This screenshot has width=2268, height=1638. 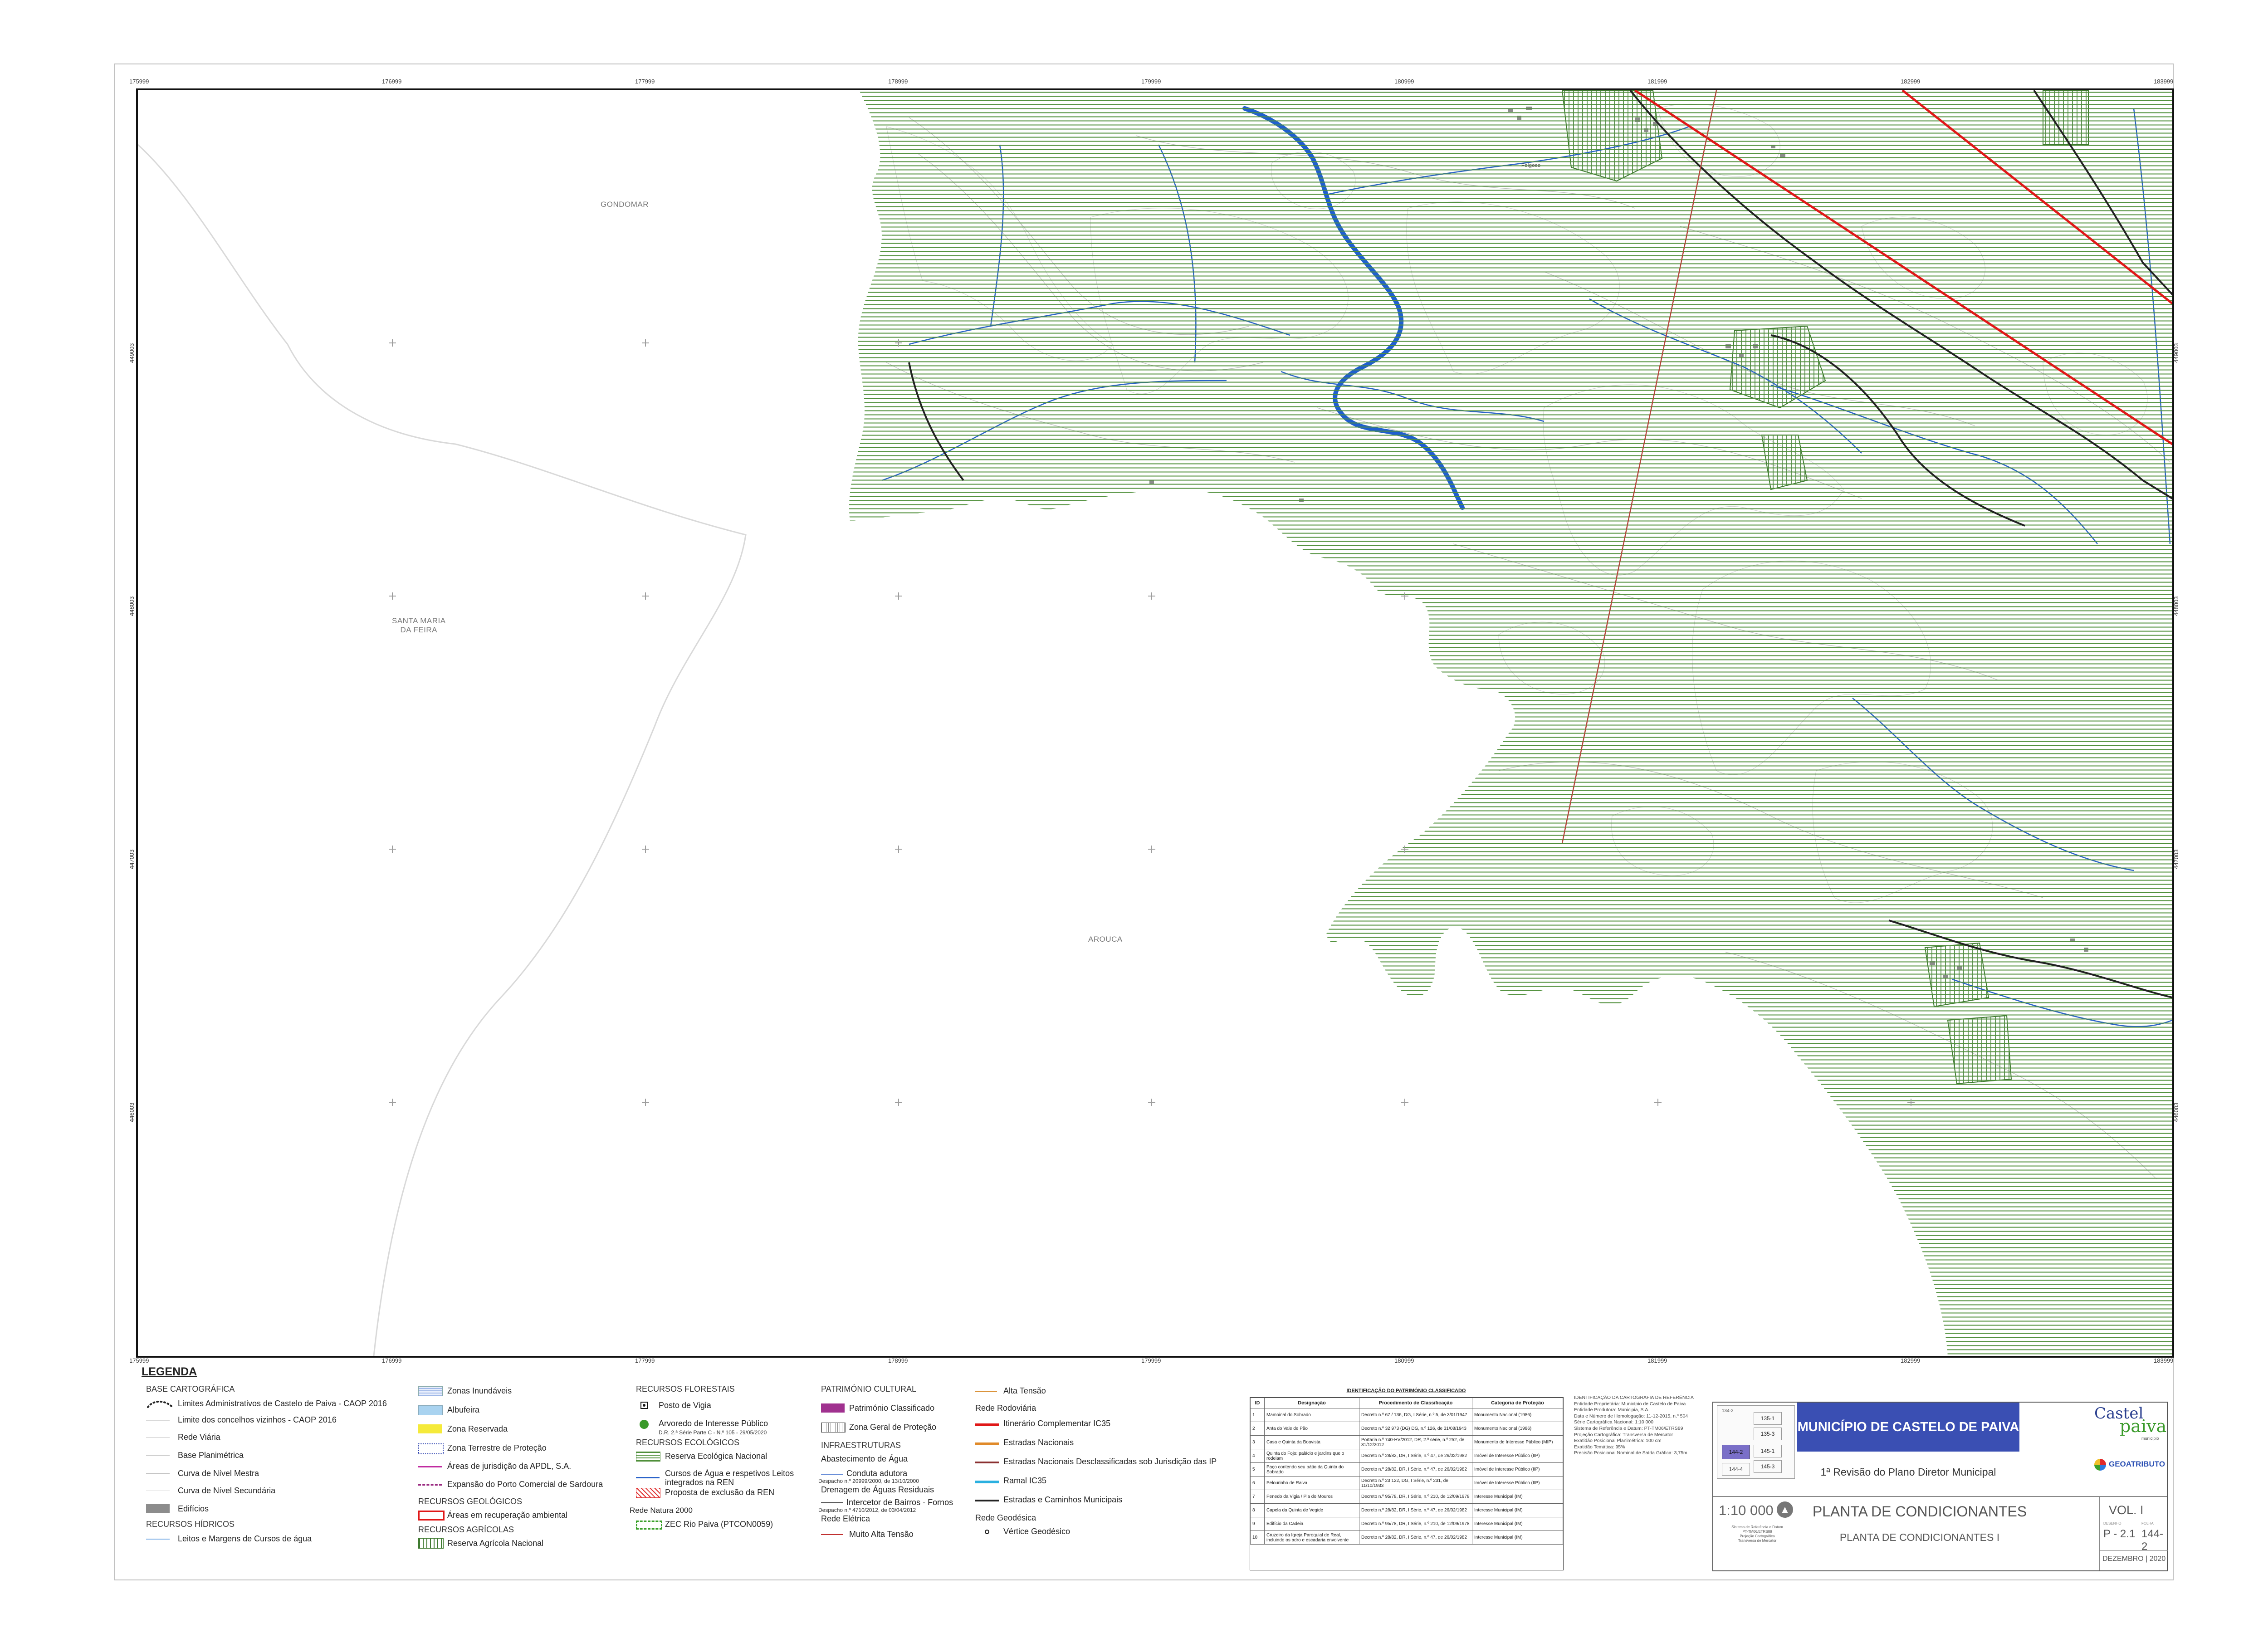 What do you see at coordinates (868, 1481) in the screenshot?
I see `legend-note: Despacho n.º 20999/2000, de 13/10/2000` at bounding box center [868, 1481].